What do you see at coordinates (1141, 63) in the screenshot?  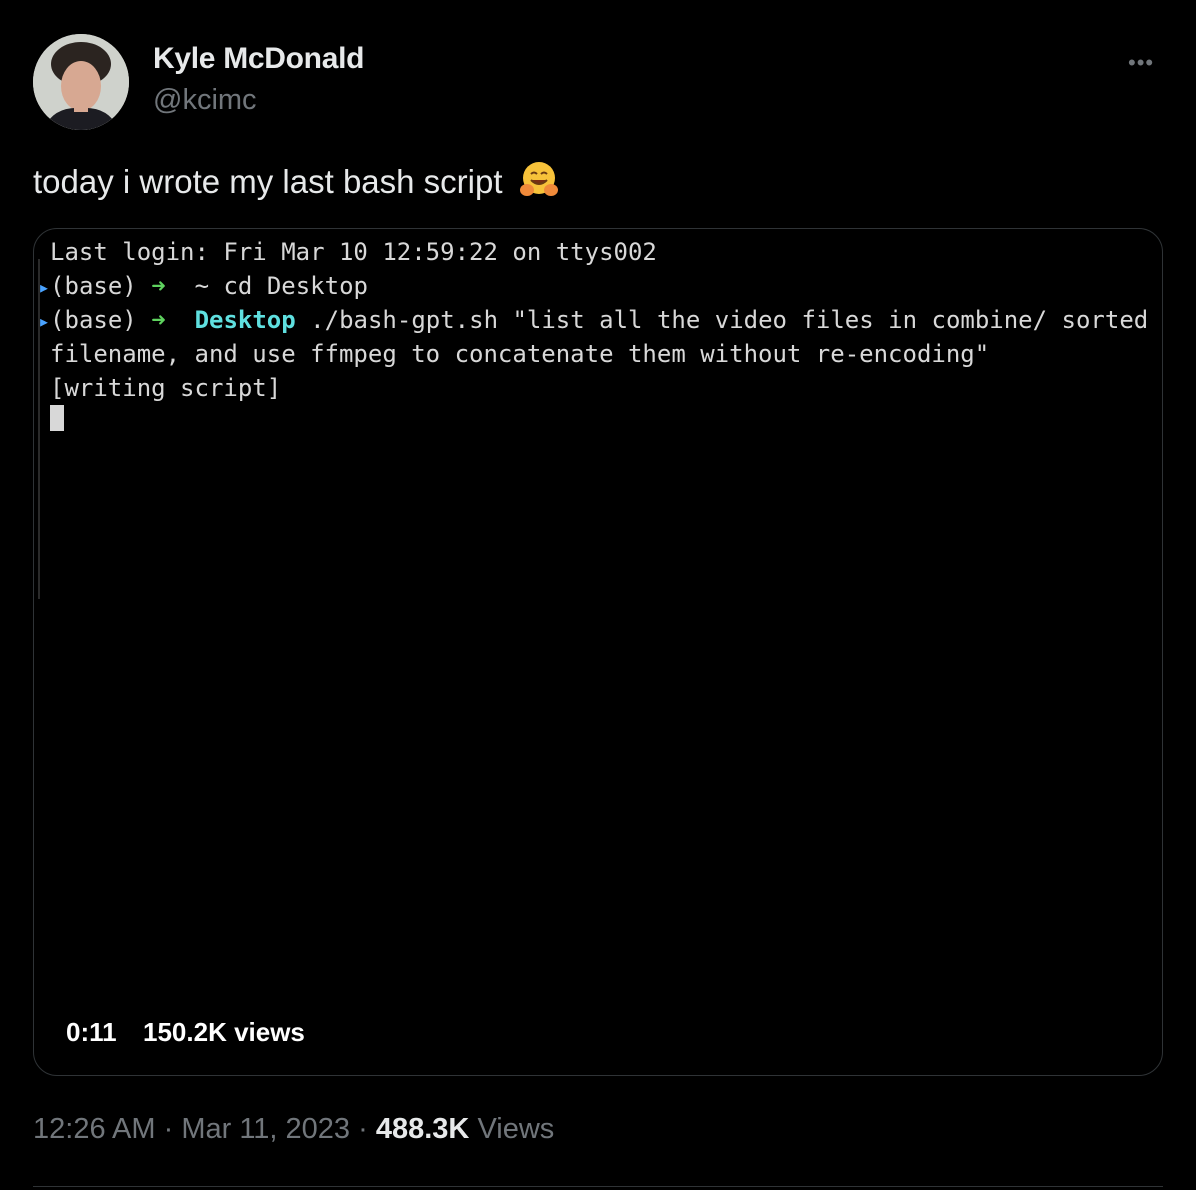 I see `more-horizontal-icon: •••` at bounding box center [1141, 63].